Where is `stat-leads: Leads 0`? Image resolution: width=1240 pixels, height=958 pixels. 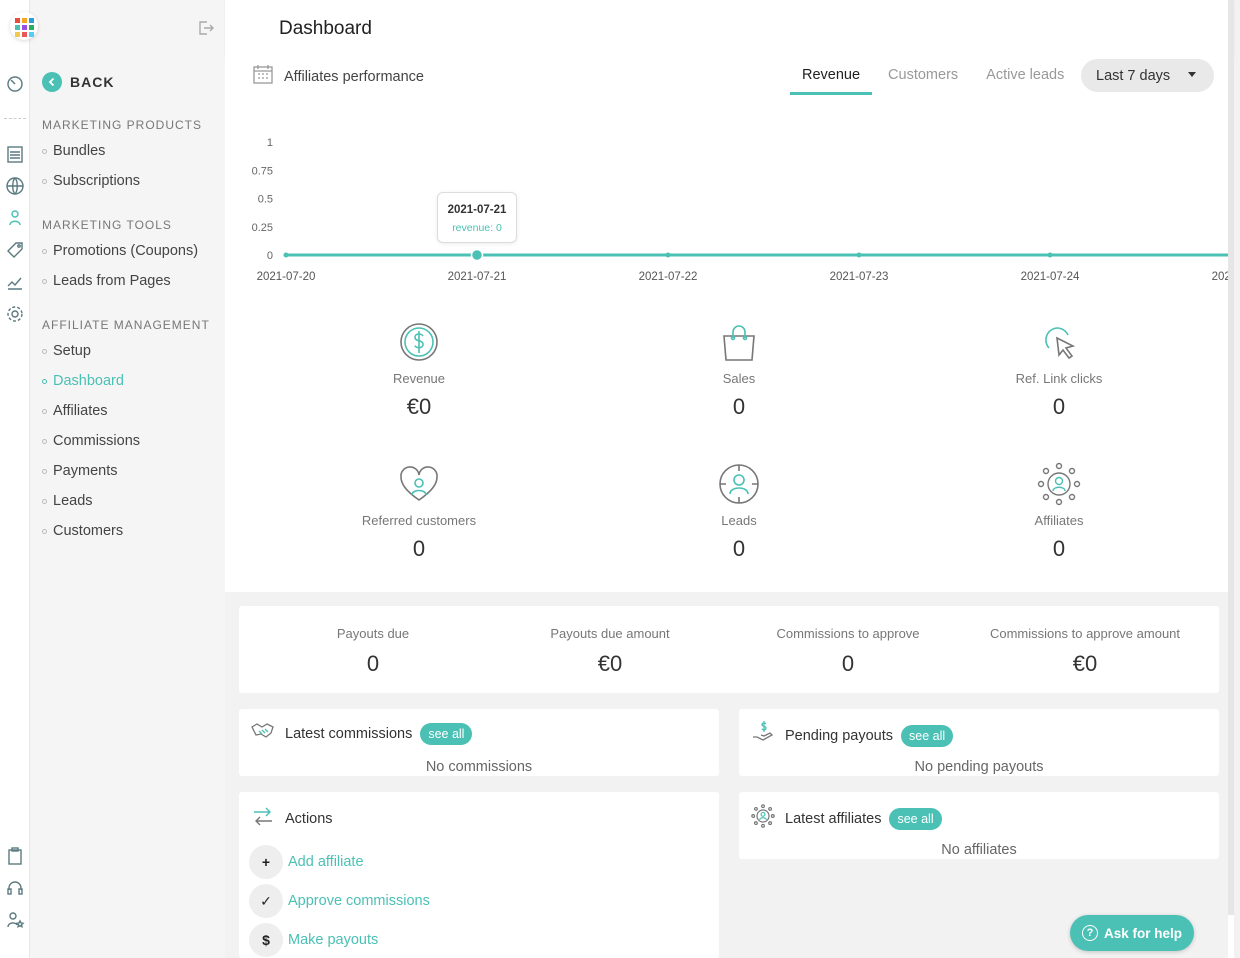 stat-leads: Leads 0 is located at coordinates (739, 511).